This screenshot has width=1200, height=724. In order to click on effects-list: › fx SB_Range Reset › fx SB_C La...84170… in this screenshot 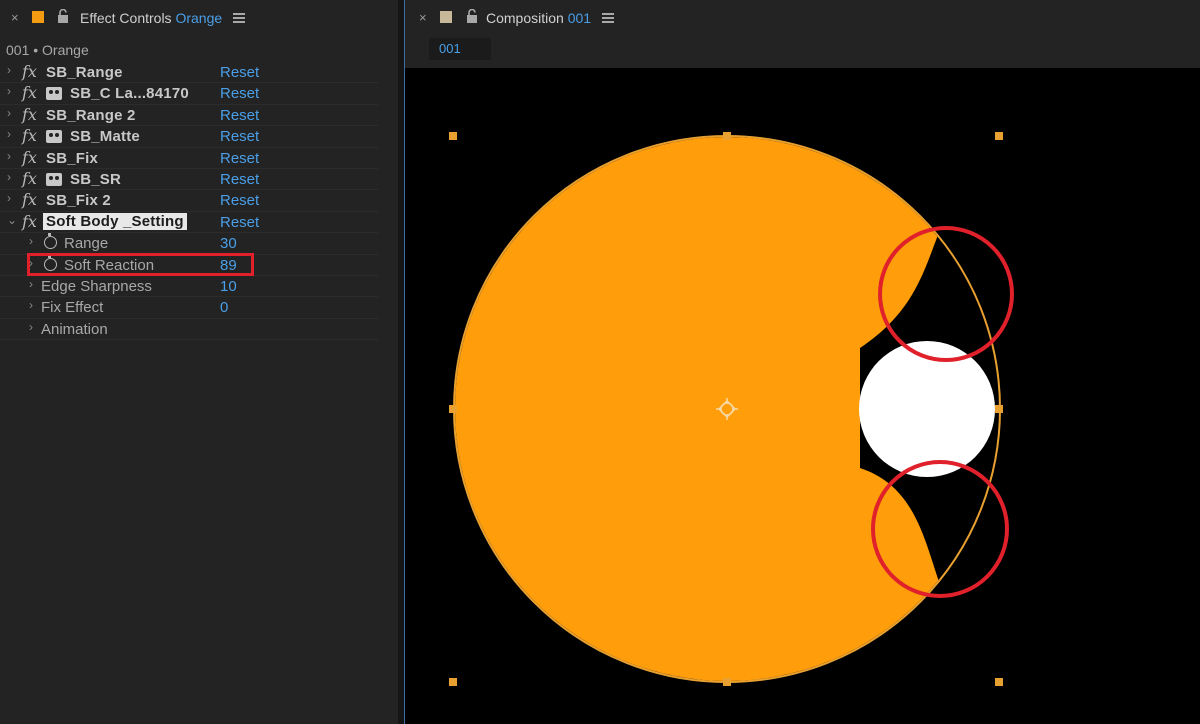, I will do `click(189, 201)`.